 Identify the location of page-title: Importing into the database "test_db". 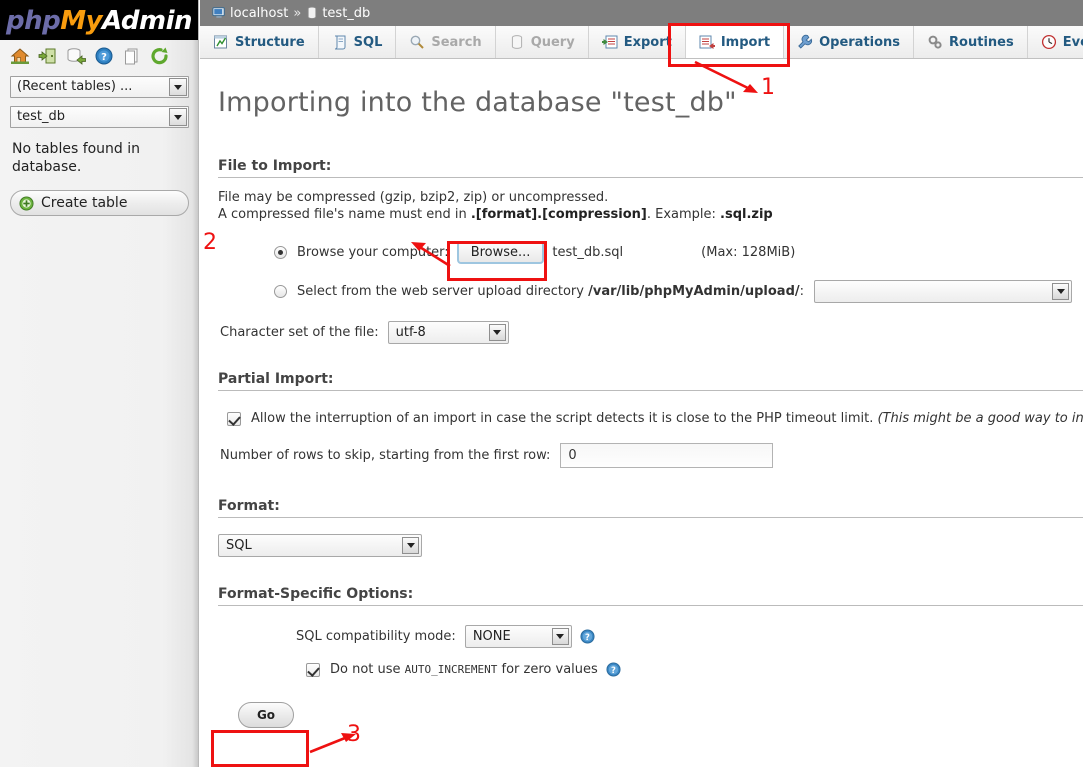
(477, 102).